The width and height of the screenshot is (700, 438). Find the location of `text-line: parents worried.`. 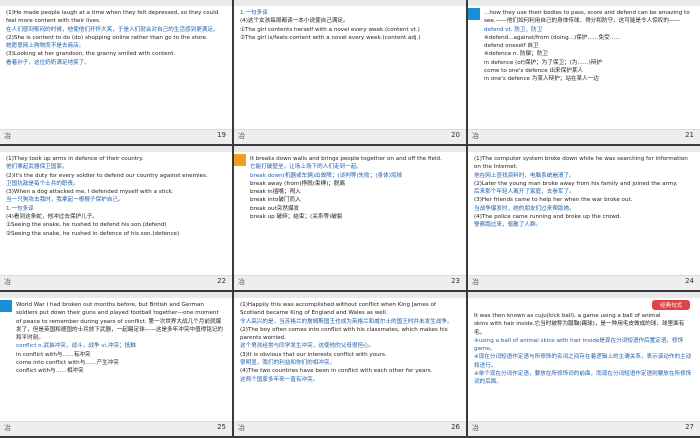

text-line: parents worried. is located at coordinates (263, 338).